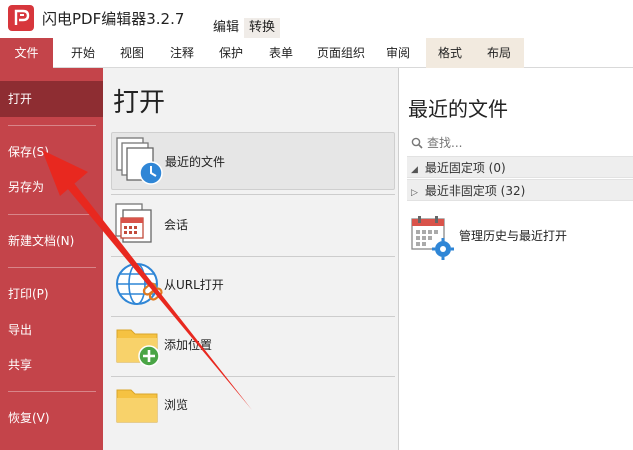 The height and width of the screenshot is (450, 633). What do you see at coordinates (113, 19) in the screenshot?
I see `app-title: 闪电PDF编辑器3.2.7` at bounding box center [113, 19].